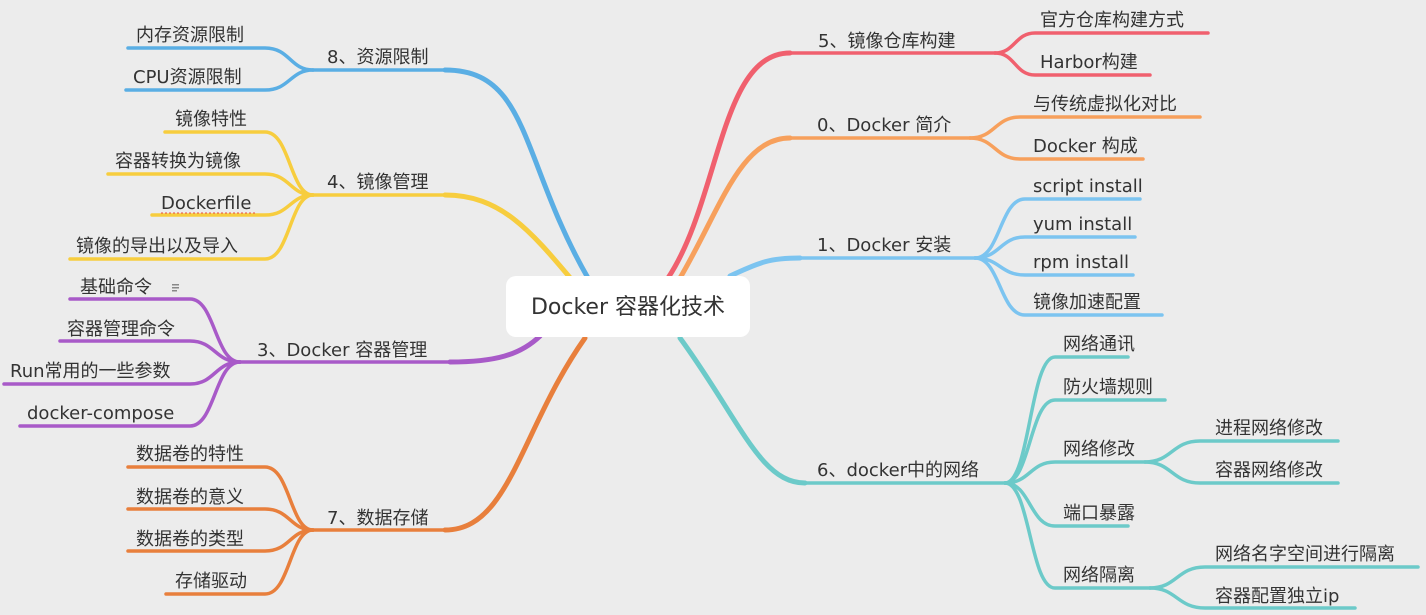 Image resolution: width=1426 pixels, height=615 pixels. I want to click on connector-root-b1, so click(765, 267).